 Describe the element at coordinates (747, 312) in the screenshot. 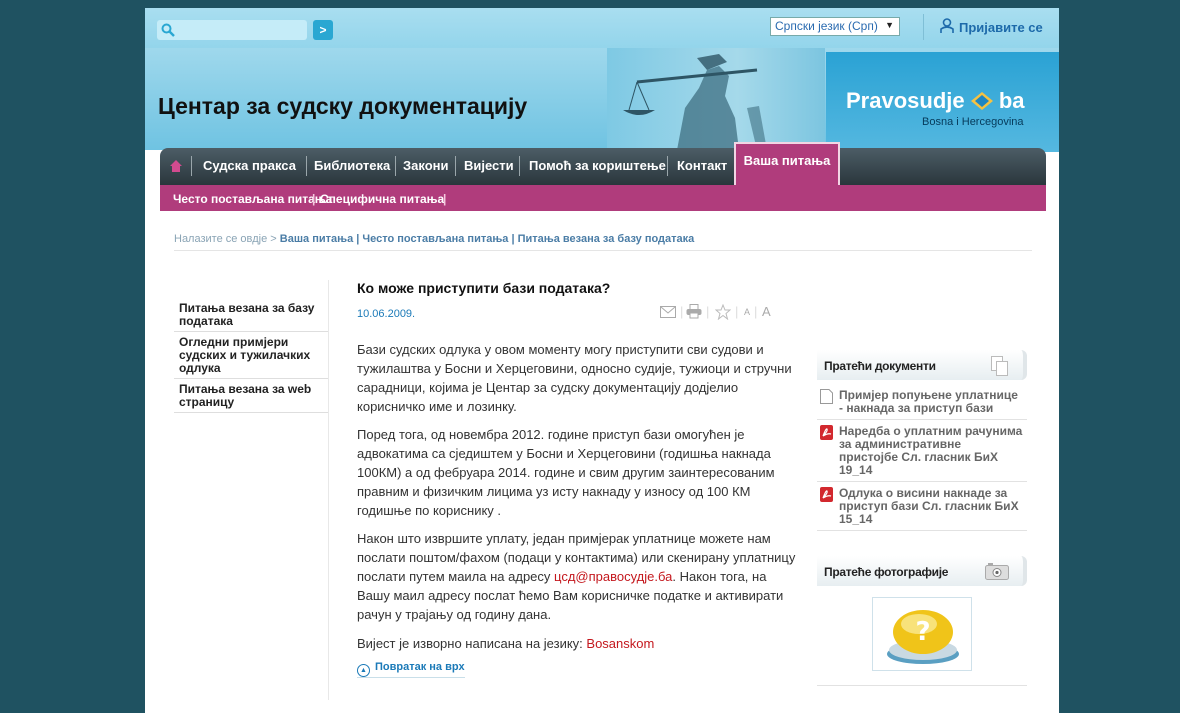

I see `font-size-small-button: A` at that location.